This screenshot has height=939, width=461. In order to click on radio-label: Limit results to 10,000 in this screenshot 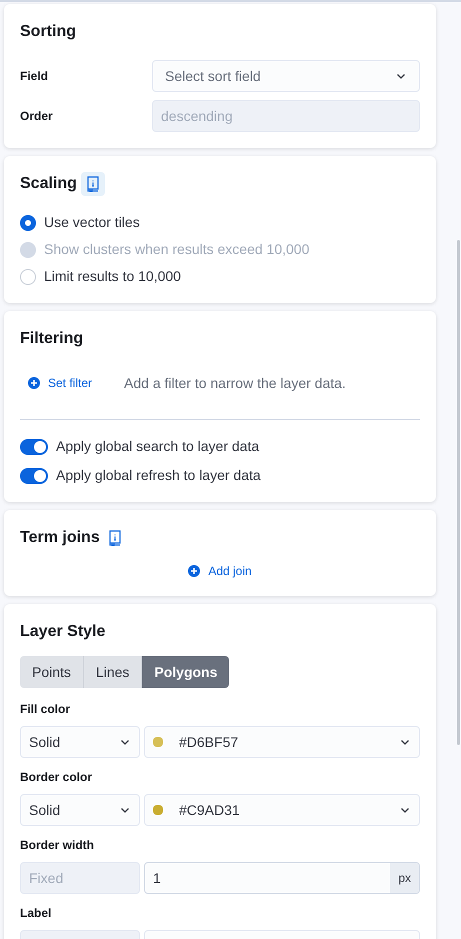, I will do `click(112, 276)`.